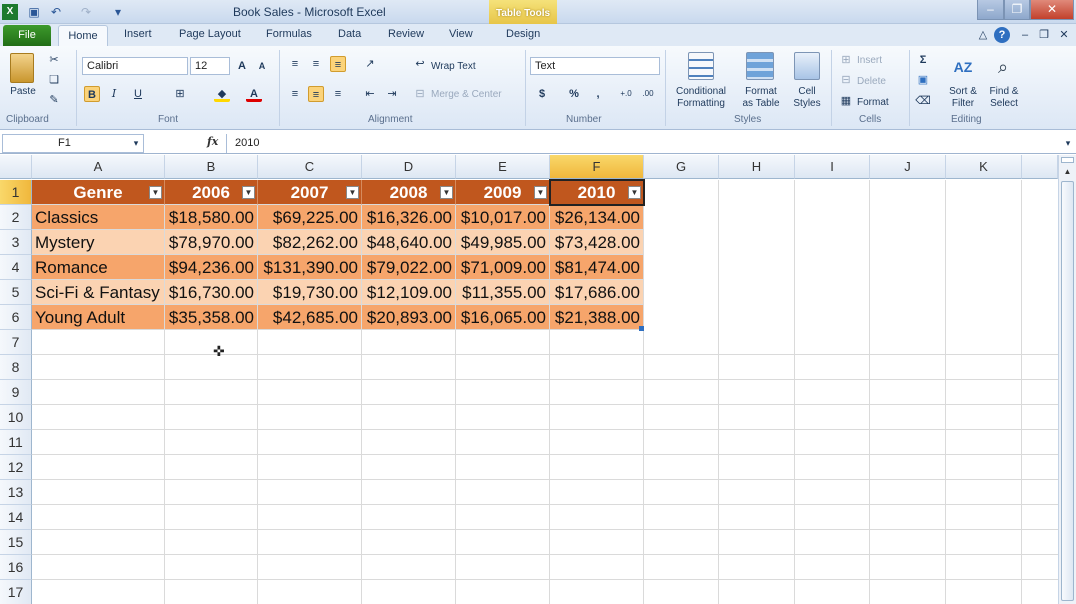 The image size is (1076, 604). I want to click on save-icon: ▣, so click(34, 12).